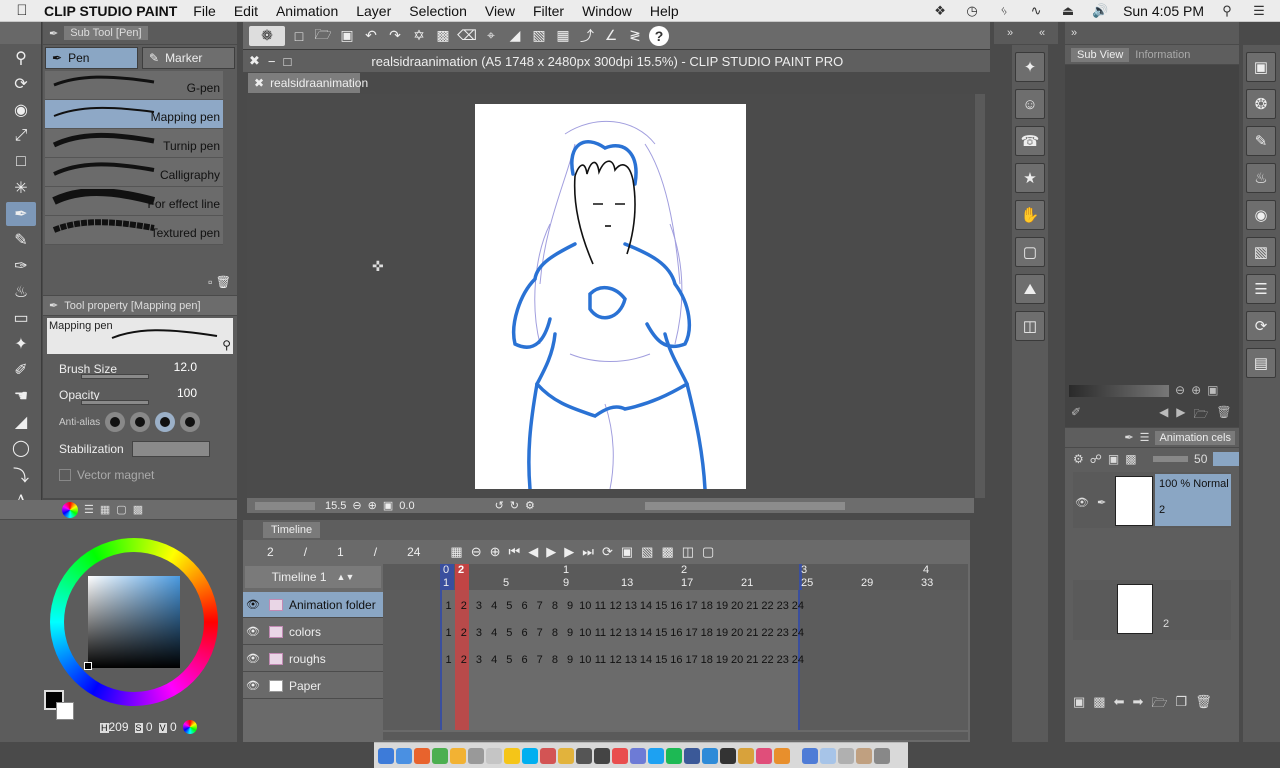  Describe the element at coordinates (1030, 104) in the screenshot. I see `material-people-icon: ☺` at that location.